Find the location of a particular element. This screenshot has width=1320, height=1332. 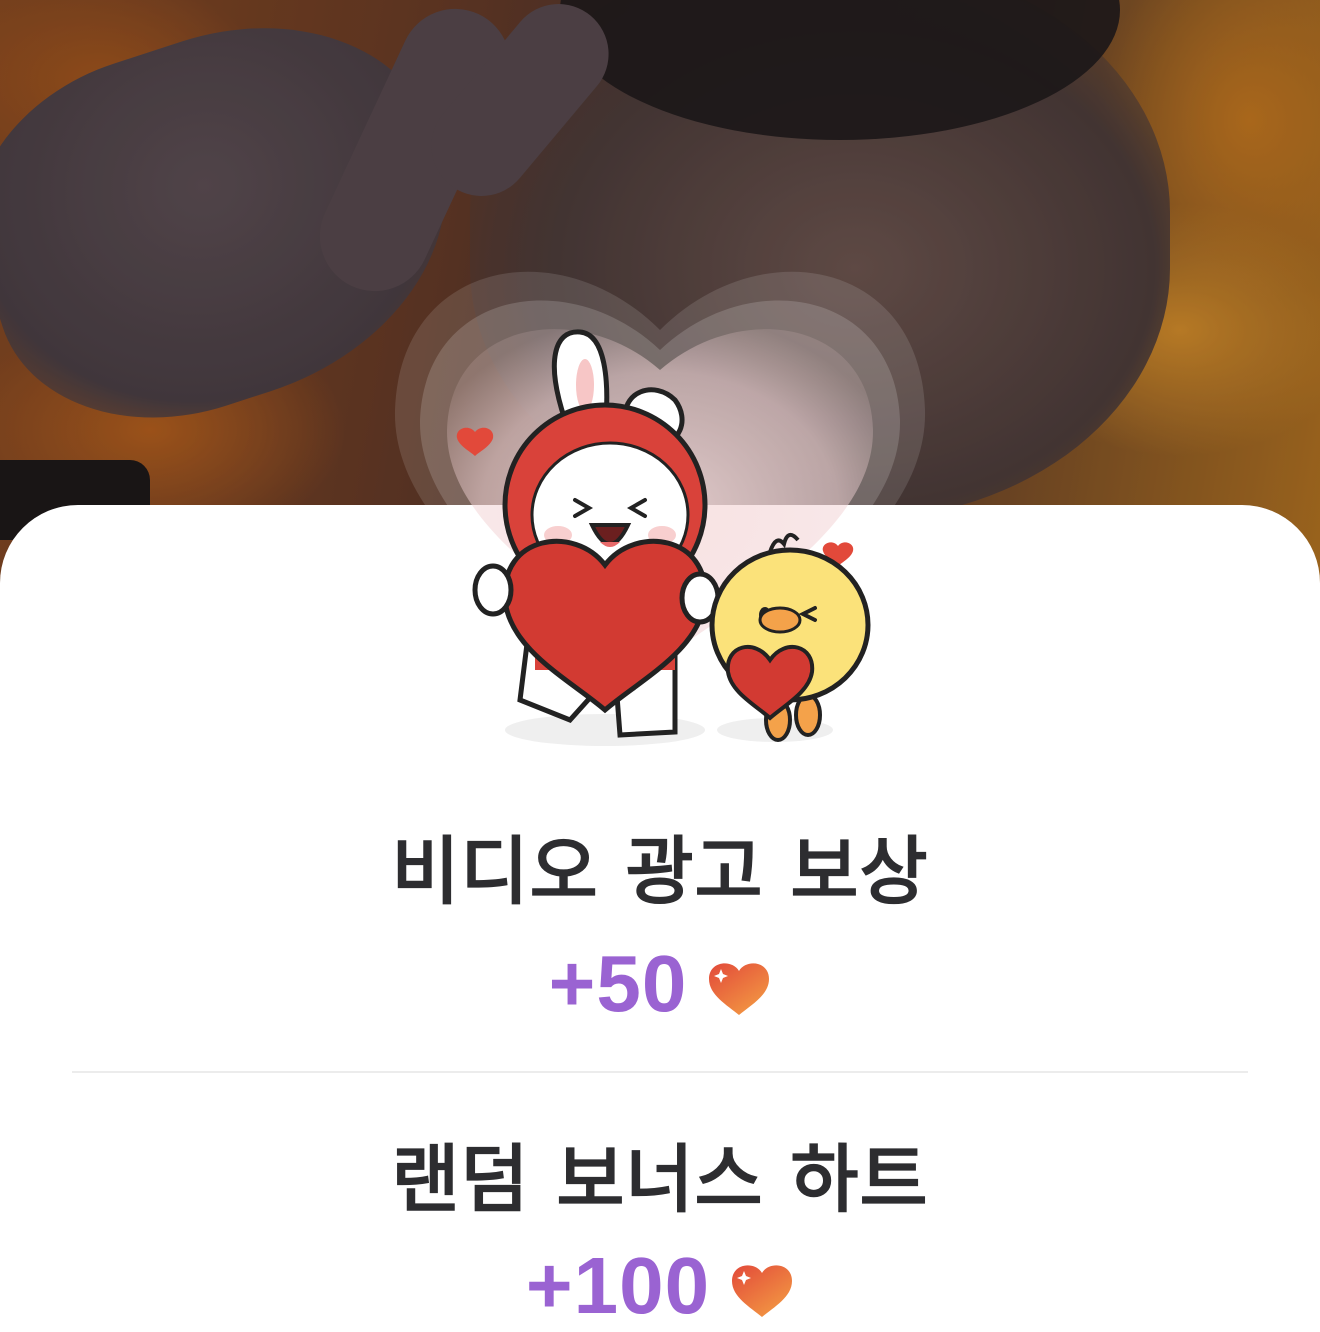

video-ad-reward-amount: +50 is located at coordinates (618, 983).